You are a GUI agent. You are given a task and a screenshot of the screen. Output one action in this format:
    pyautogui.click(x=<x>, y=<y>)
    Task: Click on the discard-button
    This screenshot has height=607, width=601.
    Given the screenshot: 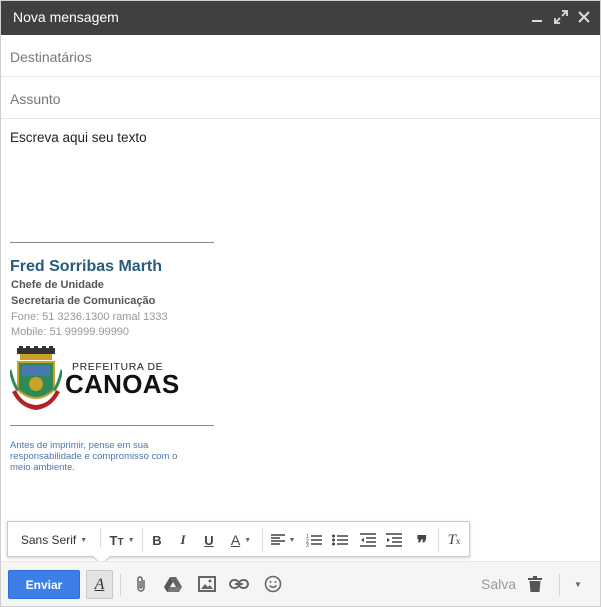 What is the action you would take?
    pyautogui.click(x=535, y=584)
    